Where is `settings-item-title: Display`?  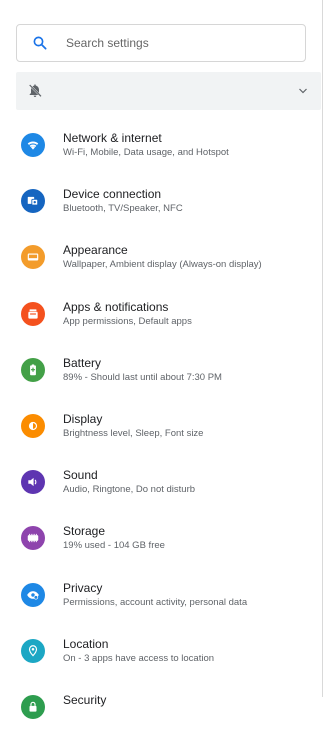 settings-item-title: Display is located at coordinates (83, 419).